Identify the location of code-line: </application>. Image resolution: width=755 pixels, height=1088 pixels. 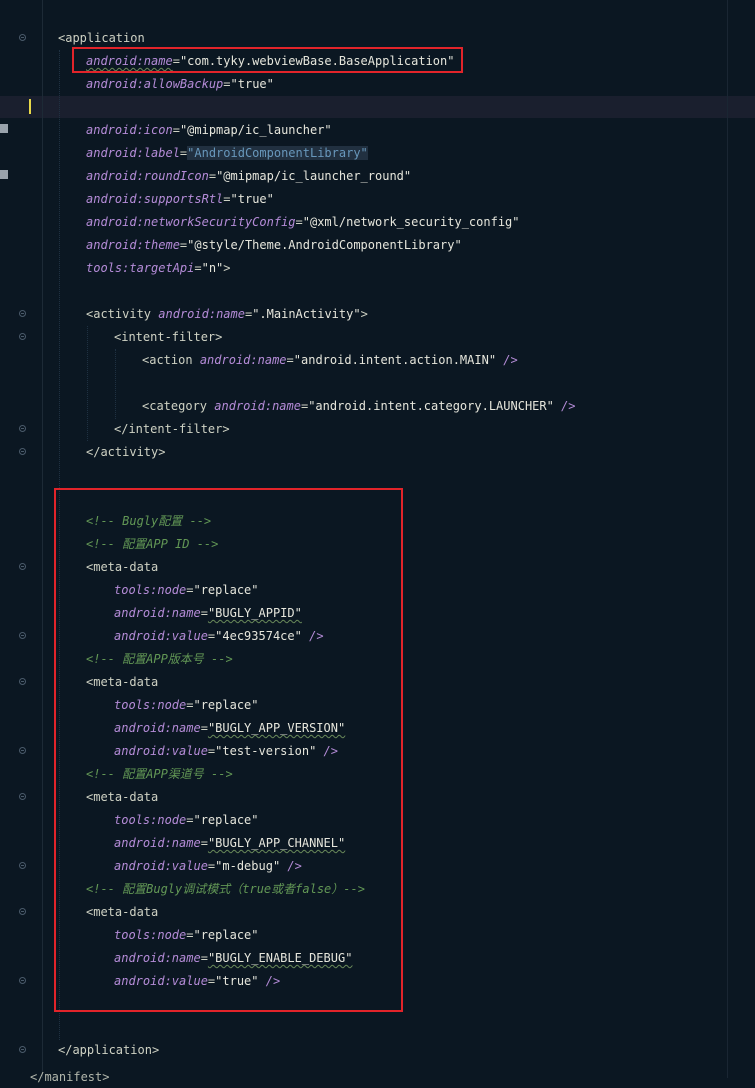
(108, 1050).